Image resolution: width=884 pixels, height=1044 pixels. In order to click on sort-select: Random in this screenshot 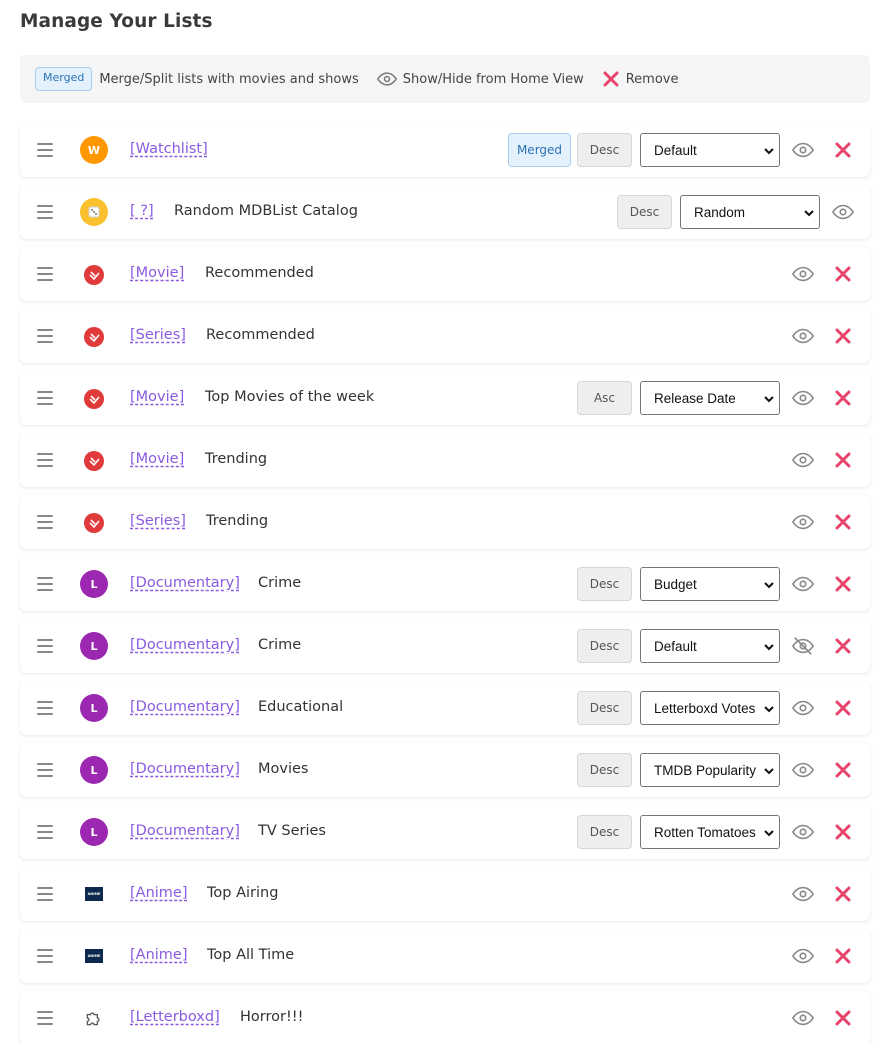, I will do `click(750, 212)`.